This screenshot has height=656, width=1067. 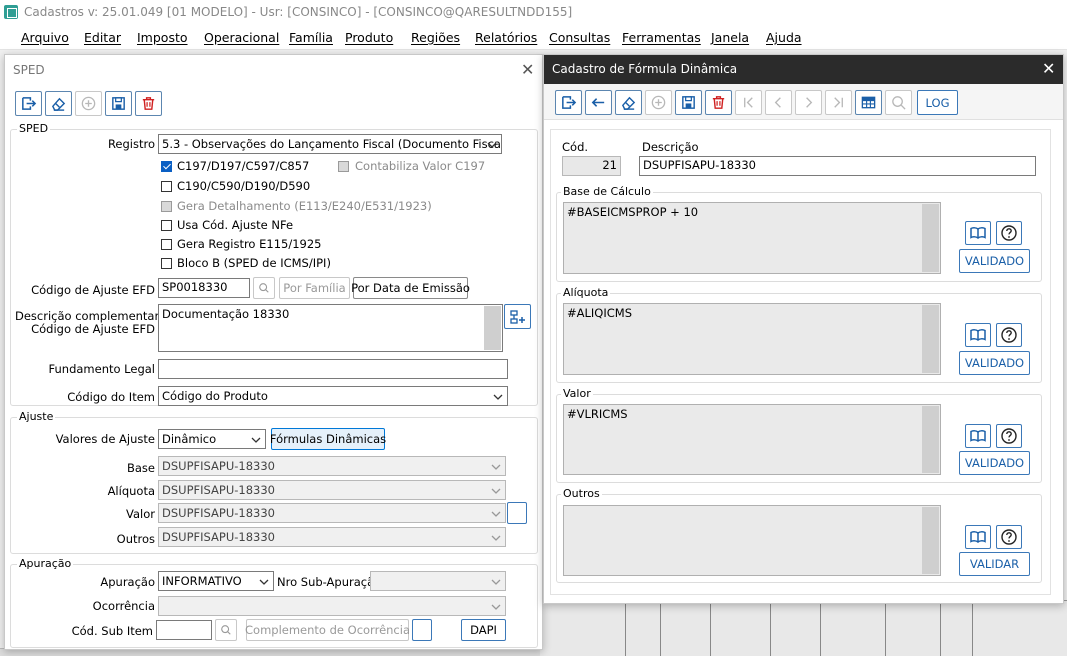 I want to click on apuracao-select: INFORMATIVO, so click(x=216, y=581).